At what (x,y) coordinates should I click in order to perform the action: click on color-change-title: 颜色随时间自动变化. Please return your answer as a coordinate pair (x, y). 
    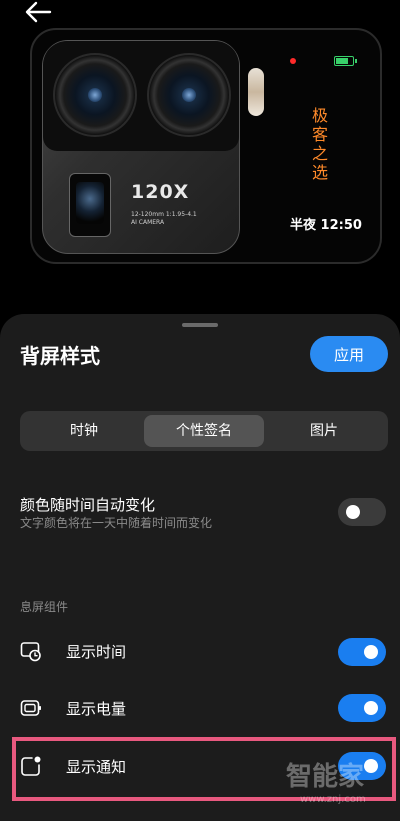
    Looking at the image, I should click on (88, 505).